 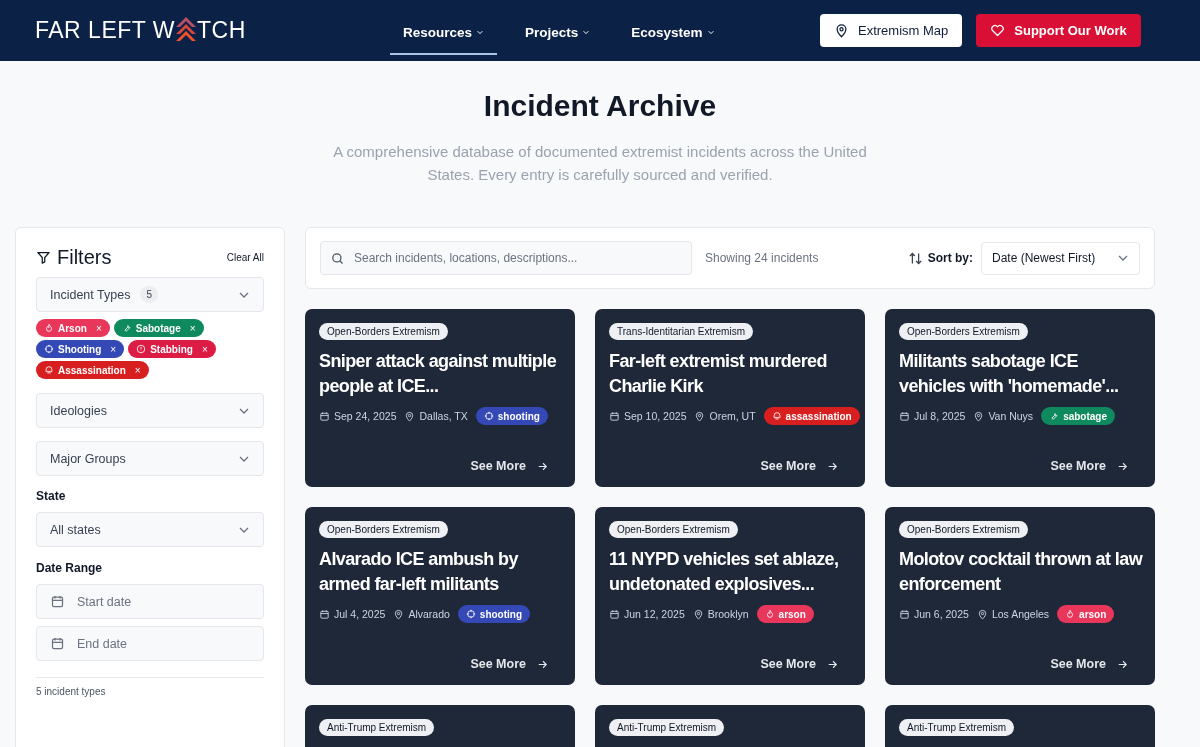 I want to click on incident-card: Trans-Identitarian Extremism Far-left extremist murdered Charlie Kirk Sep 10, 2025 Orem, UT assassination See More, so click(x=730, y=398).